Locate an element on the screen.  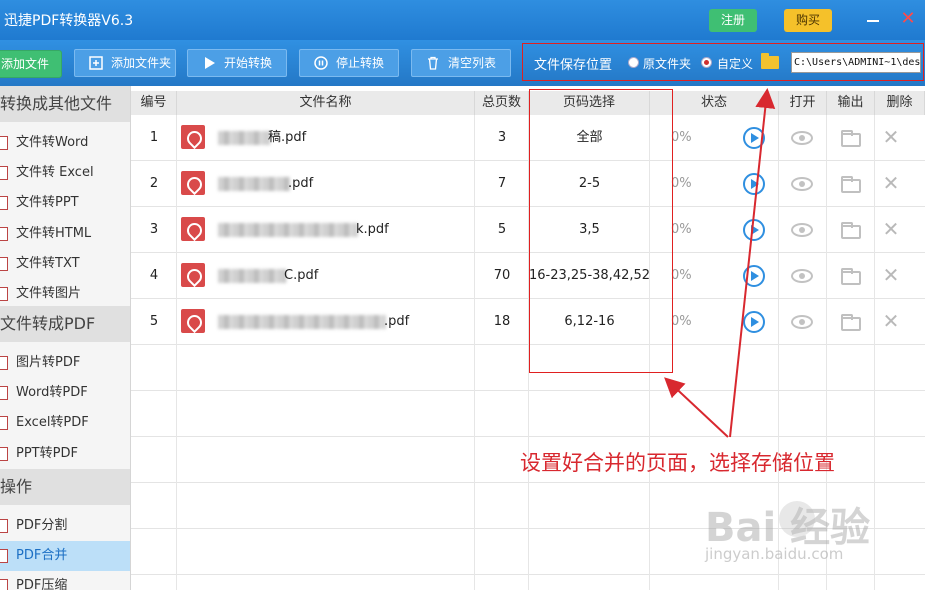
row-index: 3 is located at coordinates (154, 229).